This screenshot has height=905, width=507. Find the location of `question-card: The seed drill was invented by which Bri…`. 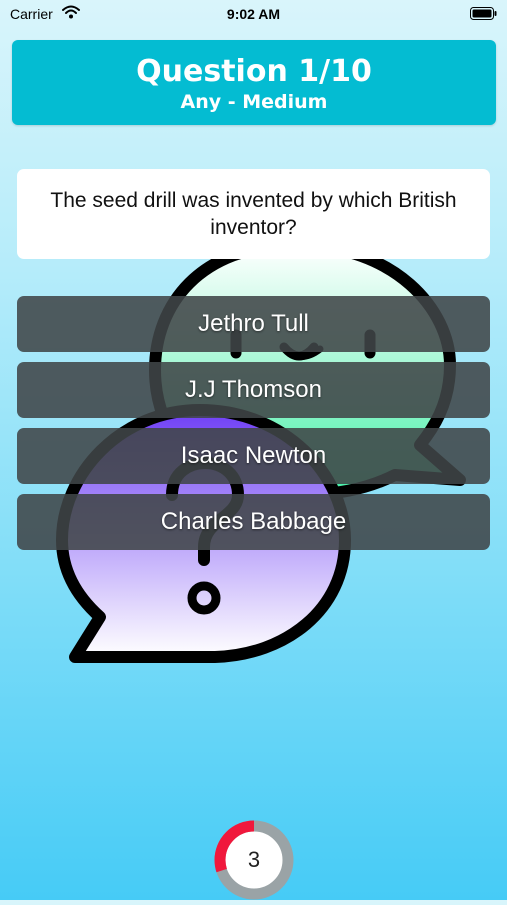

question-card: The seed drill was invented by which Bri… is located at coordinates (253, 214).